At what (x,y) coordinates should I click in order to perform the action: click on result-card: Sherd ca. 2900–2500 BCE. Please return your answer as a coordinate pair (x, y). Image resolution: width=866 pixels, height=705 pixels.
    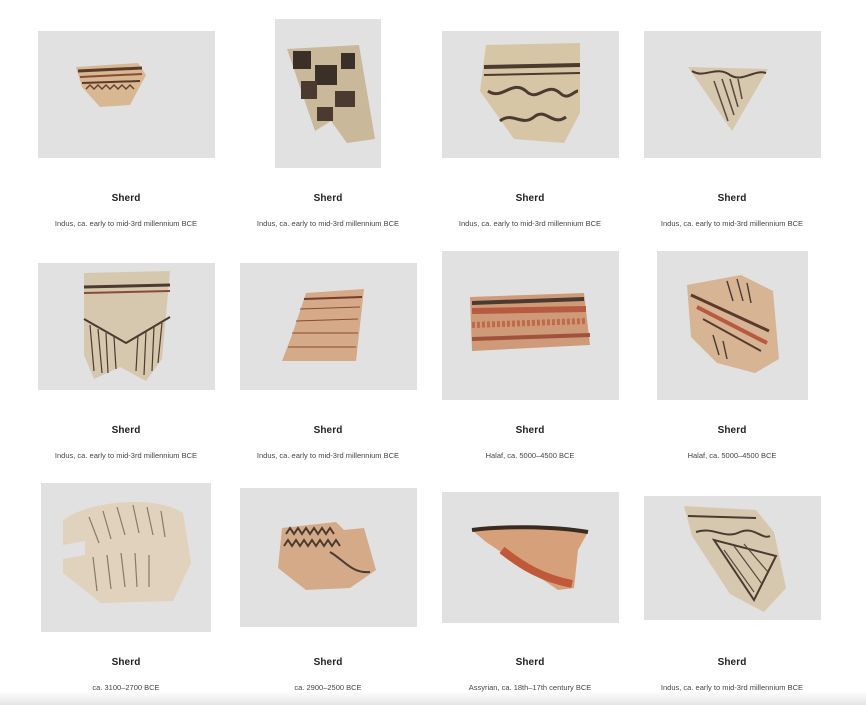
    Looking at the image, I should click on (328, 596).